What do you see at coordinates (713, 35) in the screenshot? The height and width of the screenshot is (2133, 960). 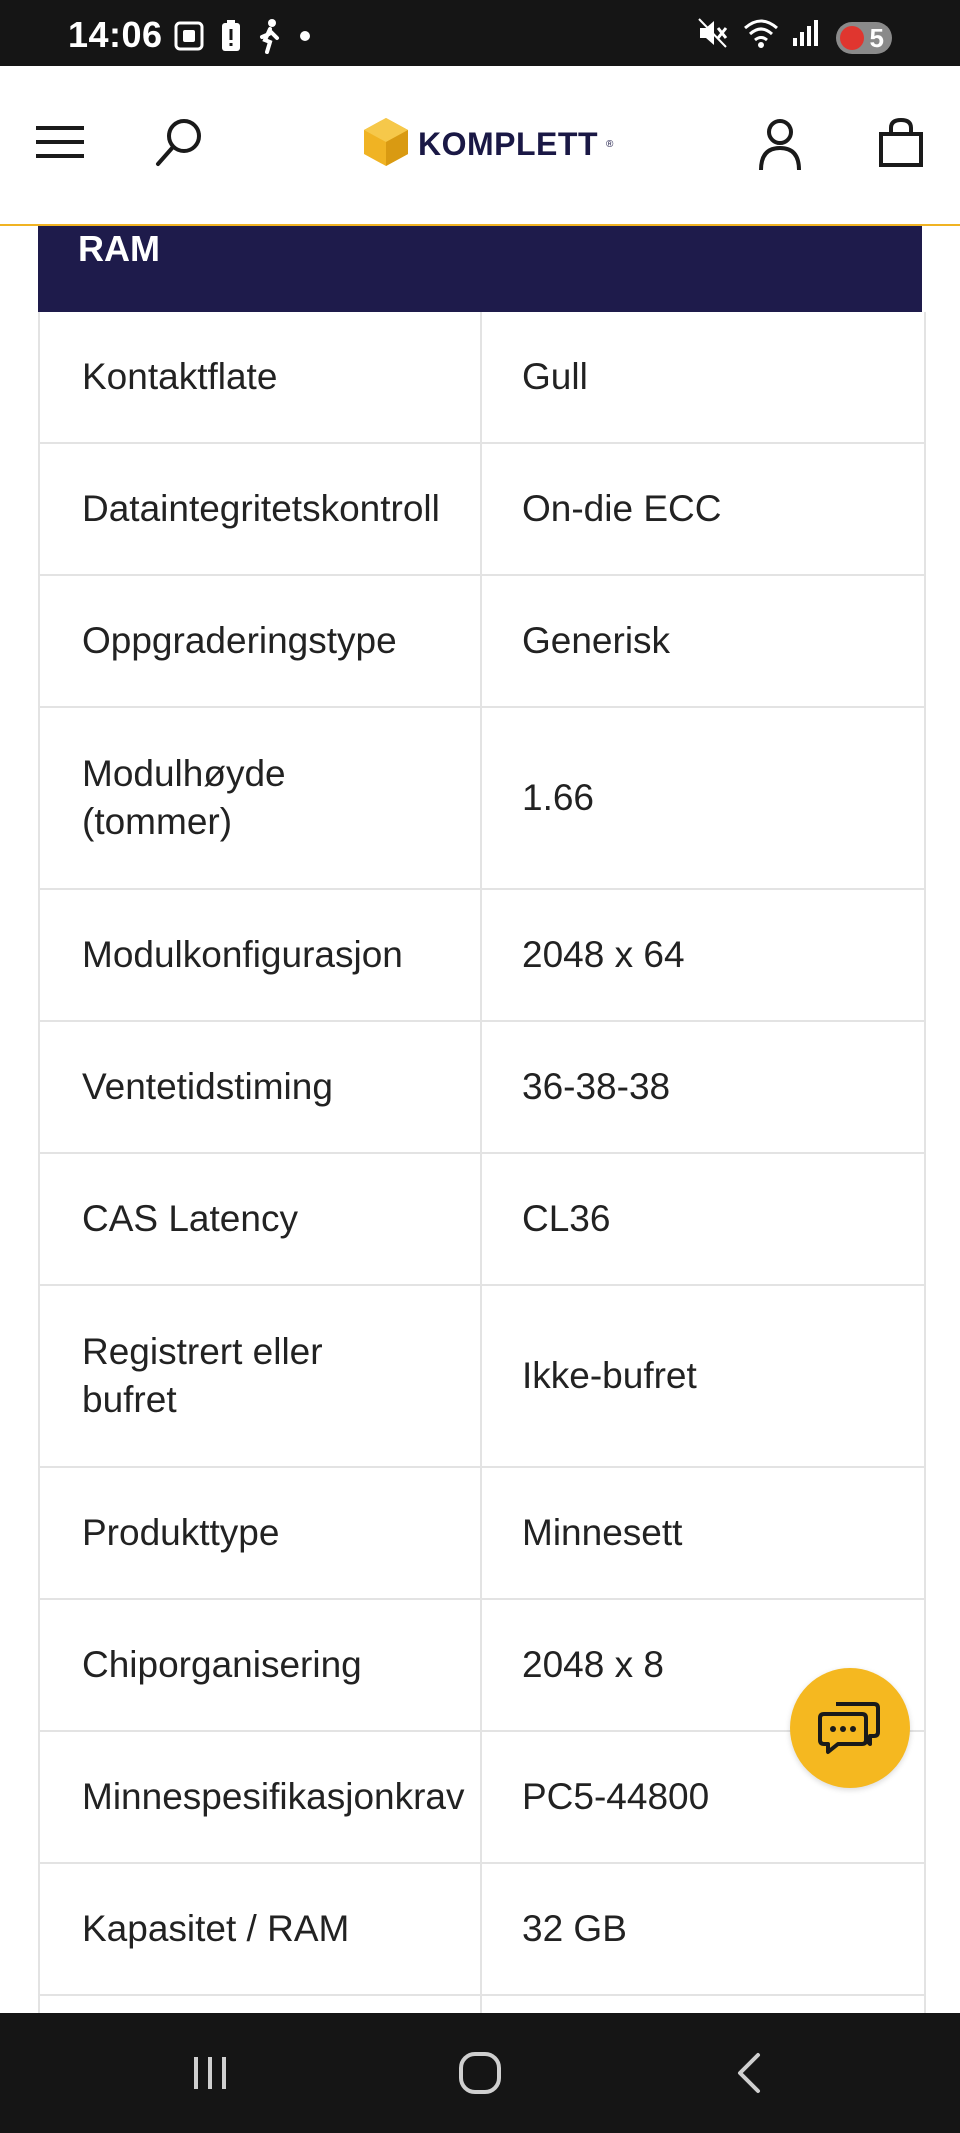 I see `mute-icon` at bounding box center [713, 35].